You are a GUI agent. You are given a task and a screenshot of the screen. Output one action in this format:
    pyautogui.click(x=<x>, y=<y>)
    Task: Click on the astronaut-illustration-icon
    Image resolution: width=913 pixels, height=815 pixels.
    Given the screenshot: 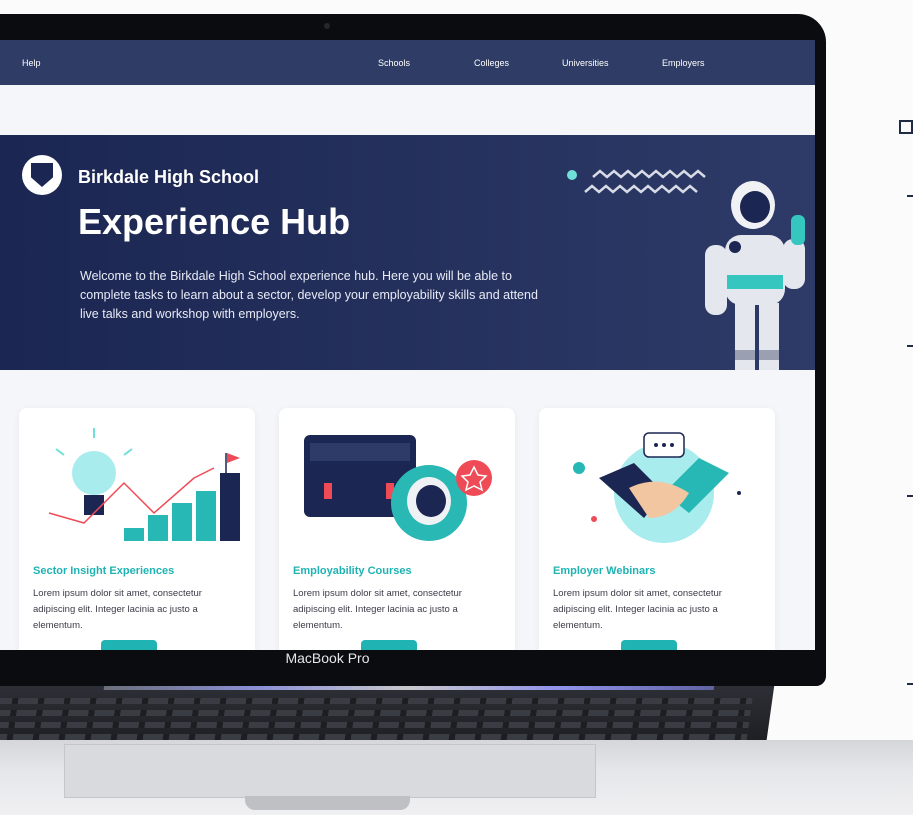 What is the action you would take?
    pyautogui.click(x=755, y=275)
    